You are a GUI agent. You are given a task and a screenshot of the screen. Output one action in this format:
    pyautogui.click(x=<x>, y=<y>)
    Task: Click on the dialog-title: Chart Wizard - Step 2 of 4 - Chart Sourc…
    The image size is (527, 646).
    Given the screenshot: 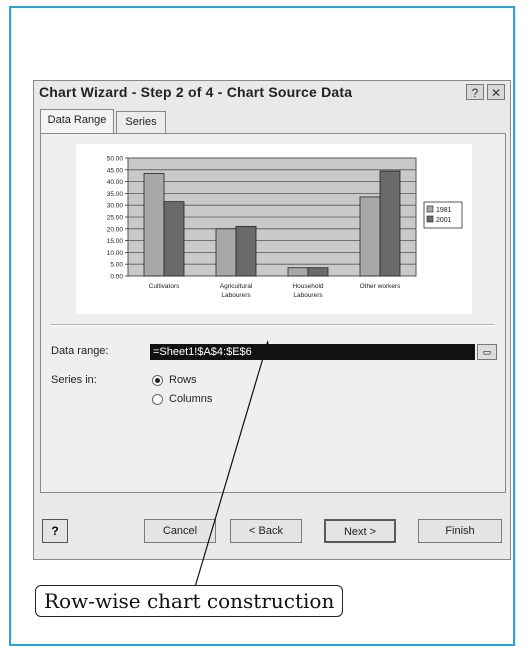 What is the action you would take?
    pyautogui.click(x=196, y=92)
    